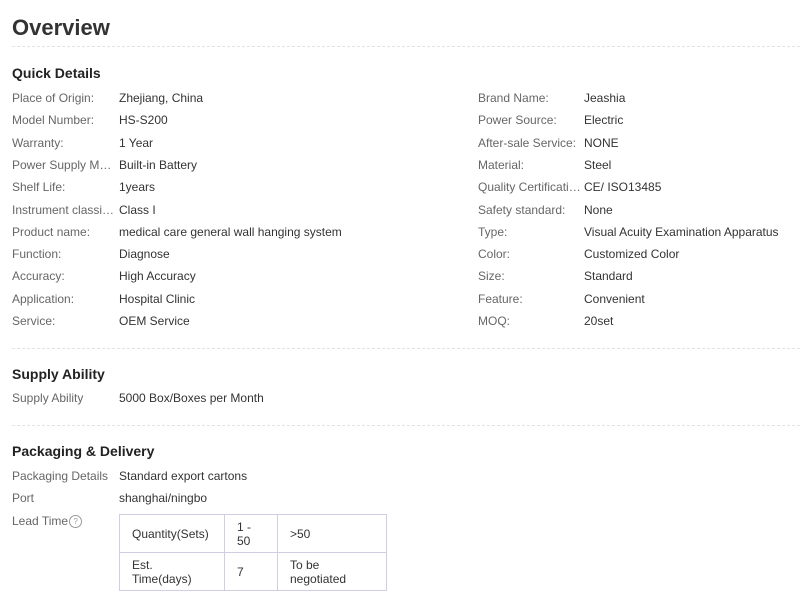 The image size is (800, 608). I want to click on detail-label: Power Source:, so click(517, 120).